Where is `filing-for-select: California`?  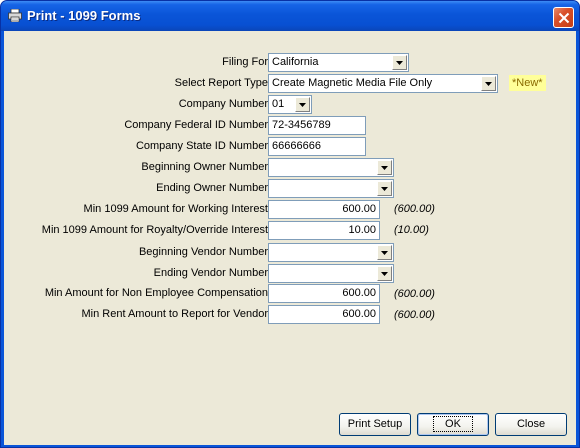 filing-for-select: California is located at coordinates (338, 62).